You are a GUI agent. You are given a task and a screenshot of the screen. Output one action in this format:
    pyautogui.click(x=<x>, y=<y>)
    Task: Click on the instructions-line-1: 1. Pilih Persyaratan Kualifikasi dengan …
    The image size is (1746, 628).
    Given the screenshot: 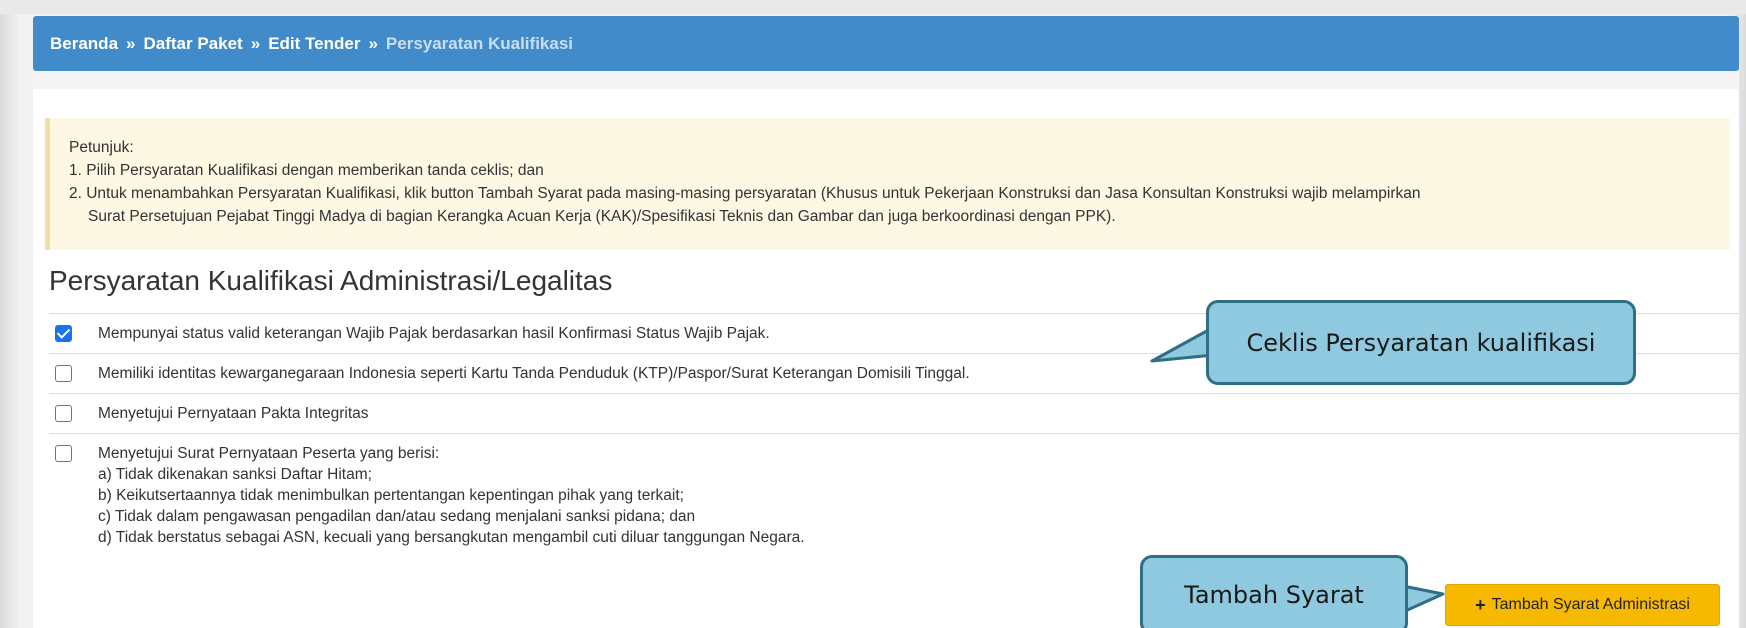 What is the action you would take?
    pyautogui.click(x=306, y=170)
    